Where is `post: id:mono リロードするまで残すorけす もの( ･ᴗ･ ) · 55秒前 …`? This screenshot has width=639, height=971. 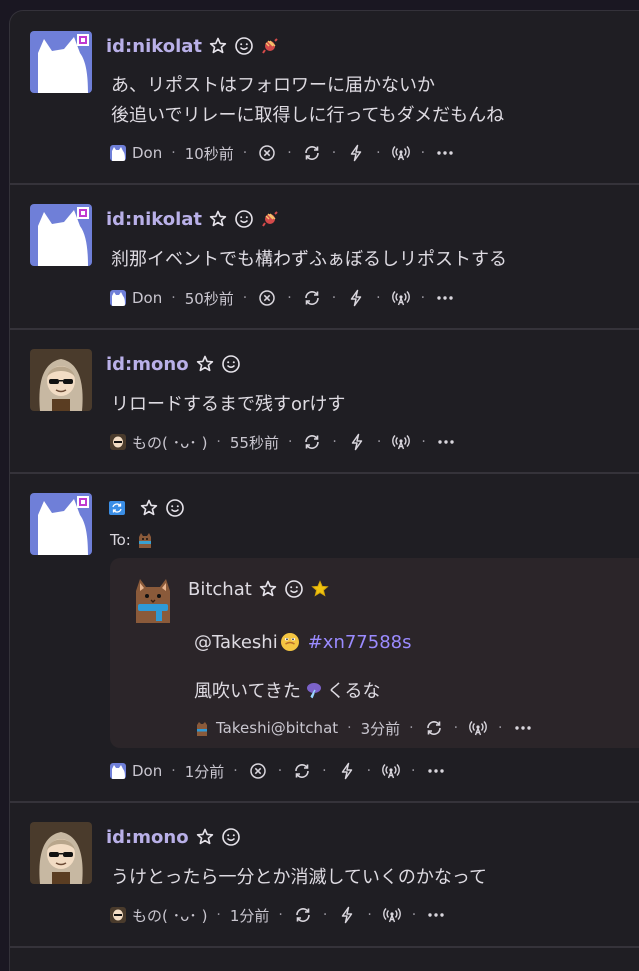 post: id:mono リロードするまで残すorけす もの( ･ᴗ･ ) · 55秒前 … is located at coordinates (324, 402).